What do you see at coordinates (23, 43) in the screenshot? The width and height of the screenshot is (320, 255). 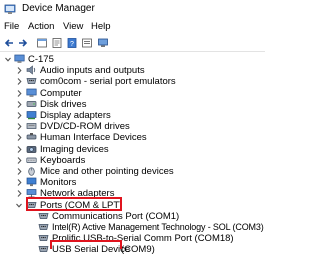 I see `forward-arrow-icon` at bounding box center [23, 43].